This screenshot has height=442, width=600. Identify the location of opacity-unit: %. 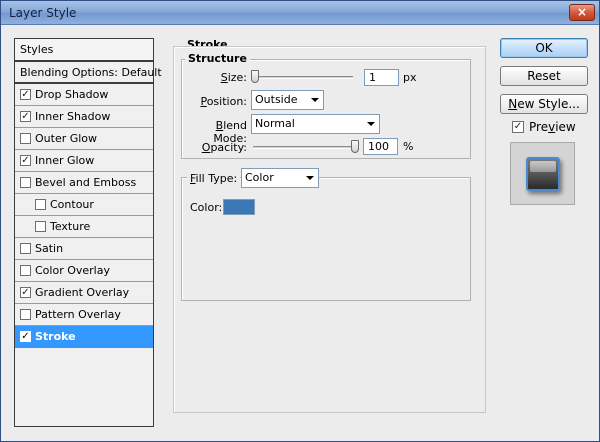
(408, 146).